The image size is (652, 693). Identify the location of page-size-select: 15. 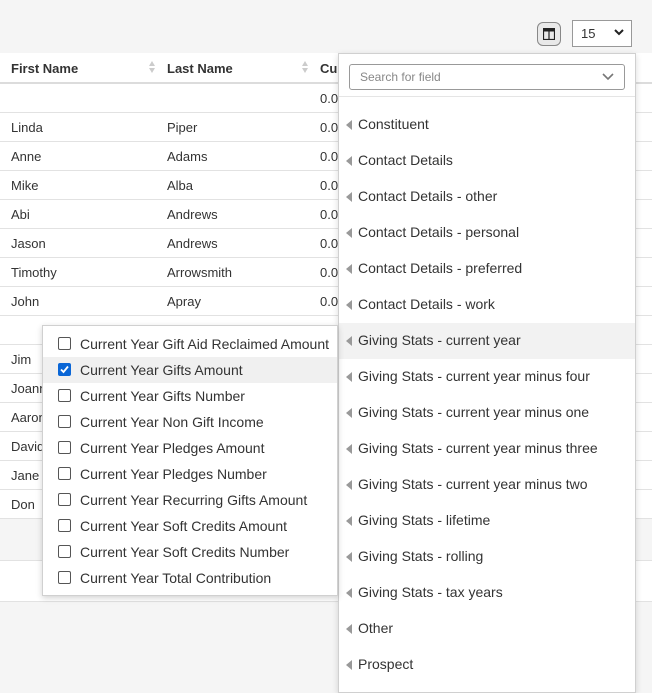
(602, 33).